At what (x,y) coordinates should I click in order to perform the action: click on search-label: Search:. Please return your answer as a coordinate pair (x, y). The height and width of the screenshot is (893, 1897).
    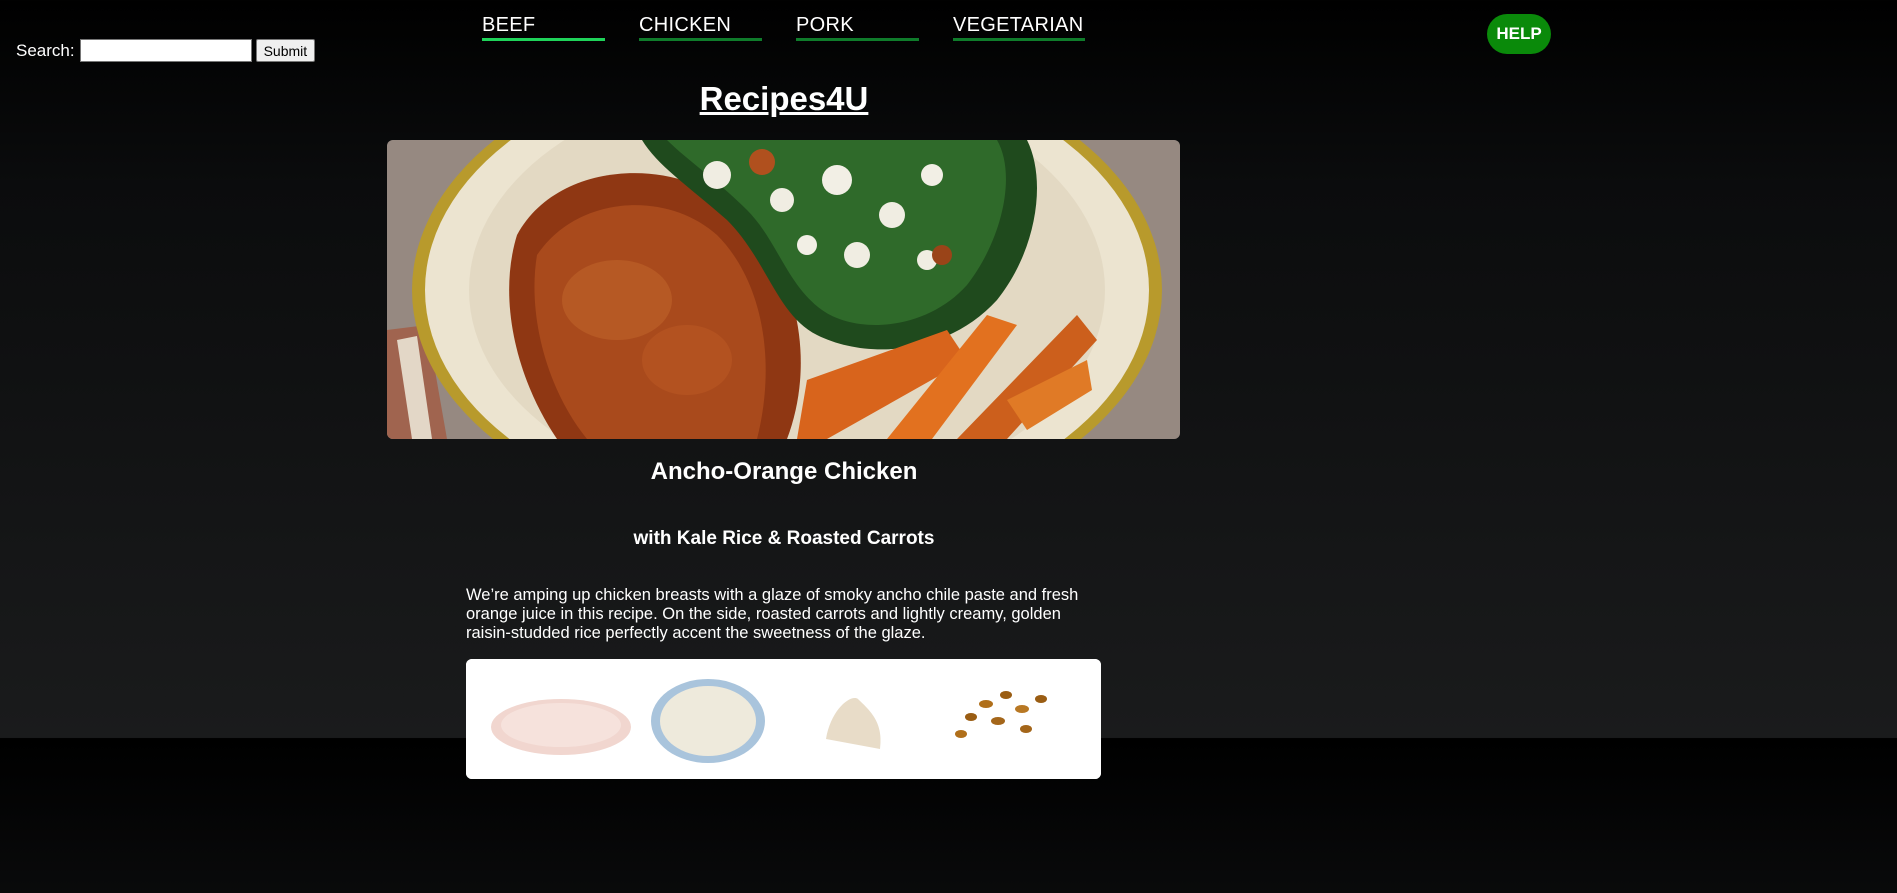
    Looking at the image, I should click on (45, 50).